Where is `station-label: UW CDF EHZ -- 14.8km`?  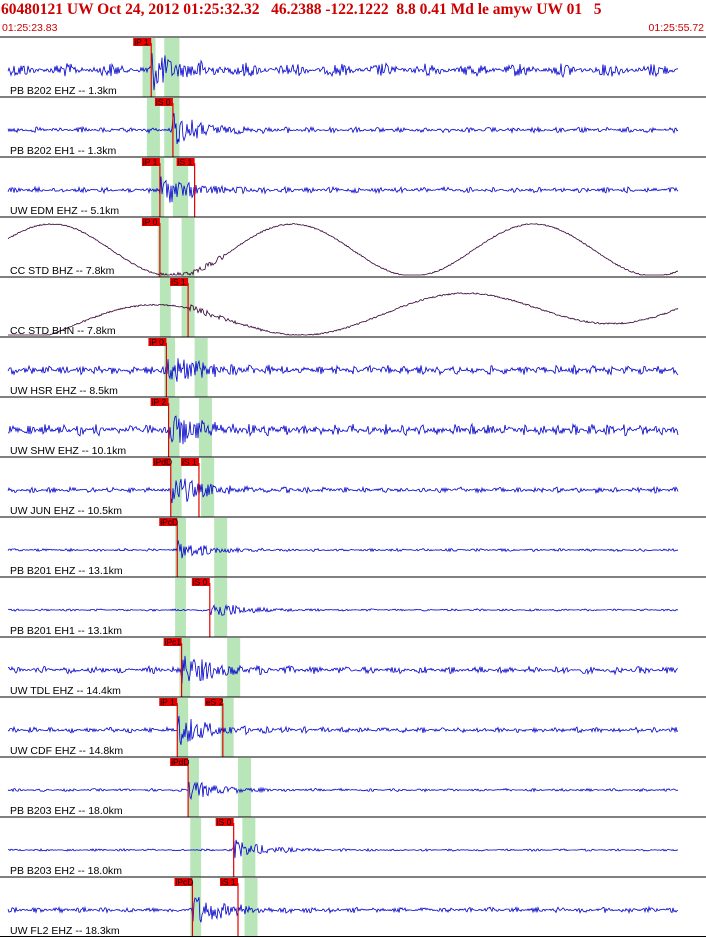 station-label: UW CDF EHZ -- 14.8km is located at coordinates (66, 751).